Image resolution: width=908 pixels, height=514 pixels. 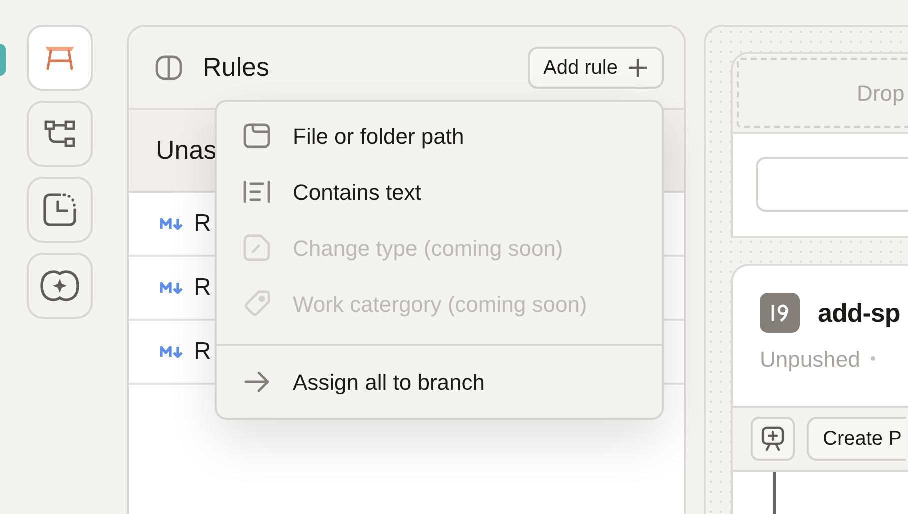 I want to click on sparkle-icon, so click(x=60, y=286).